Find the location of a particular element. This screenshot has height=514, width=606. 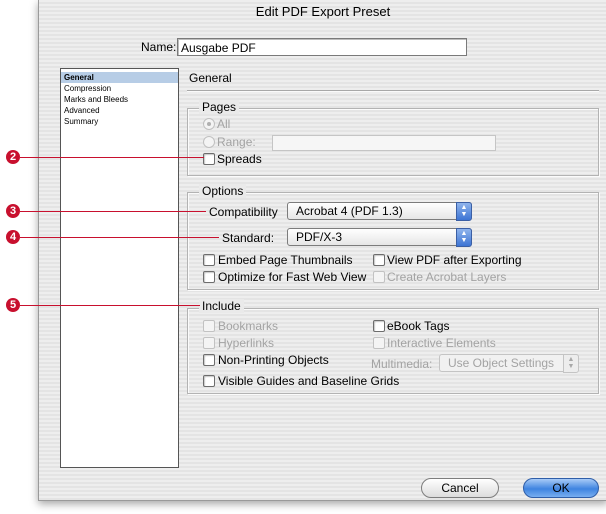

view-after-export-label: View PDF after Exporting is located at coordinates (454, 260).